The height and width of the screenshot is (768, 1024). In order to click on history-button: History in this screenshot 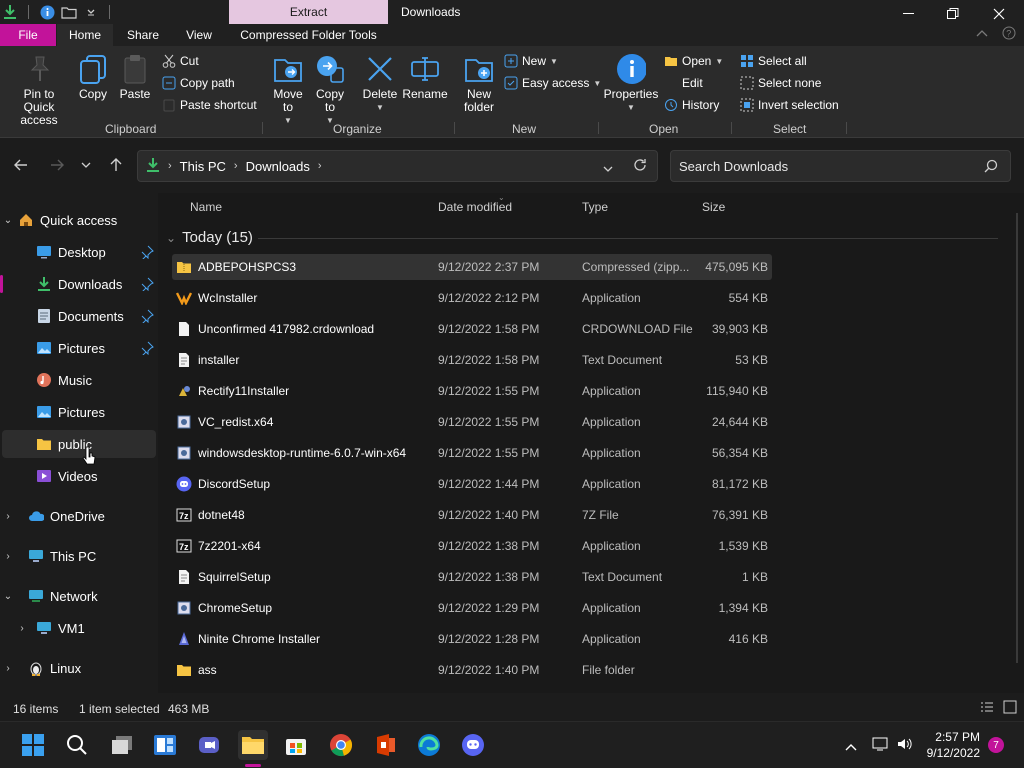, I will do `click(691, 105)`.